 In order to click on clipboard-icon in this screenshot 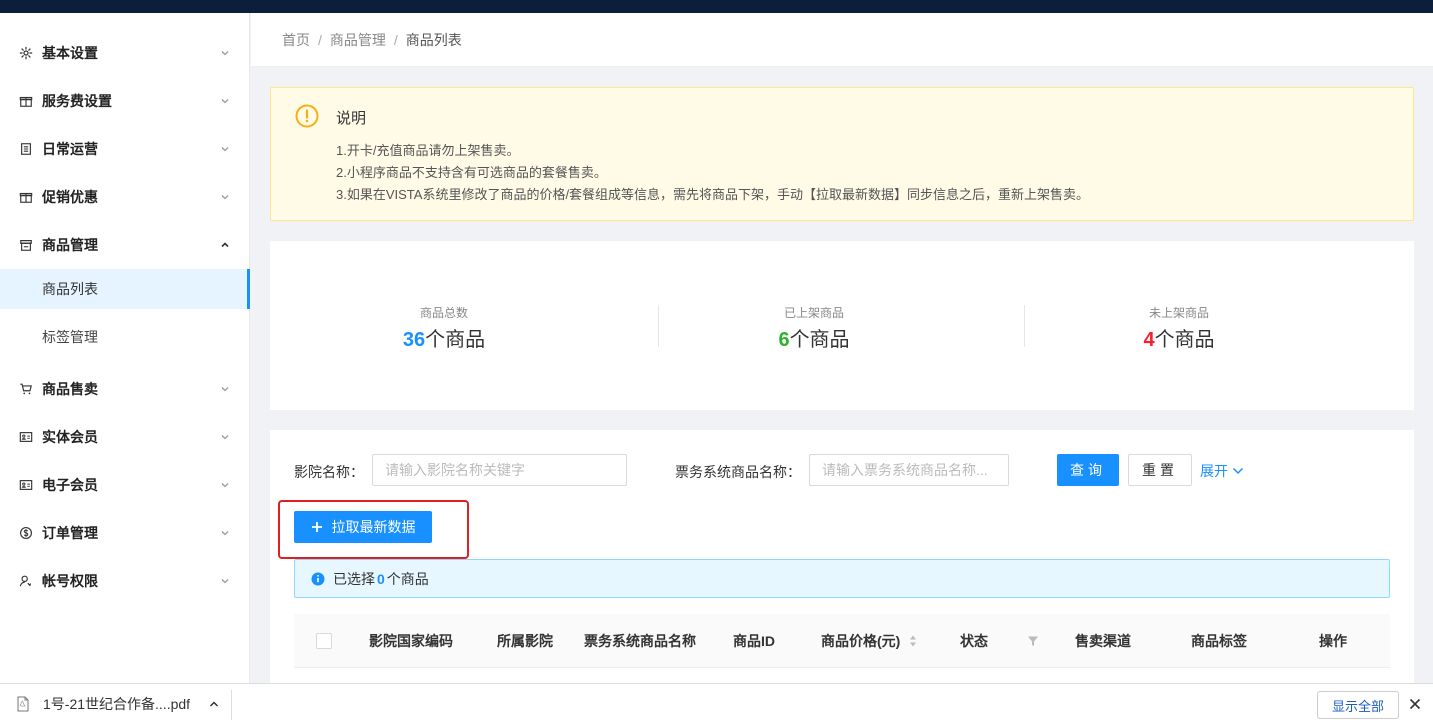, I will do `click(26, 149)`.